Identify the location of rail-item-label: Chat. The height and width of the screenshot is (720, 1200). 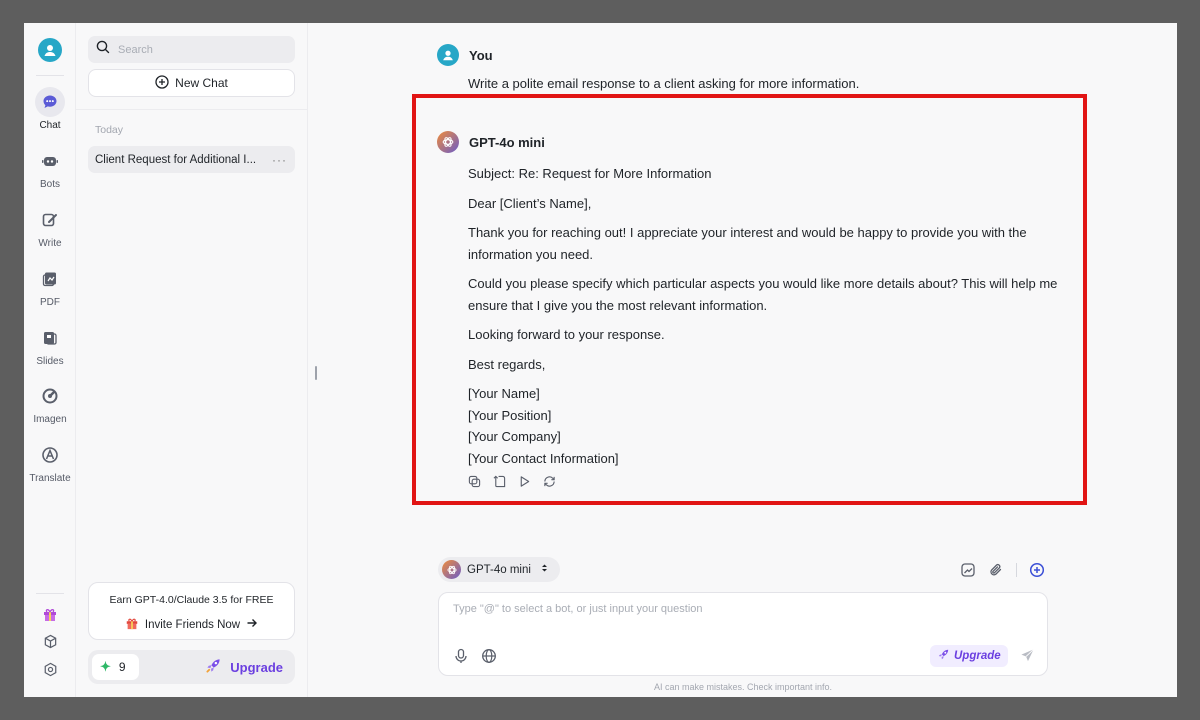
(50, 125).